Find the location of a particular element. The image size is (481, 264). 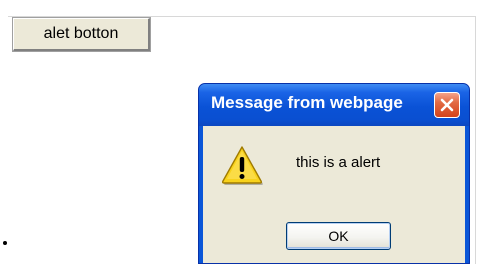

ok-button: OK is located at coordinates (338, 236).